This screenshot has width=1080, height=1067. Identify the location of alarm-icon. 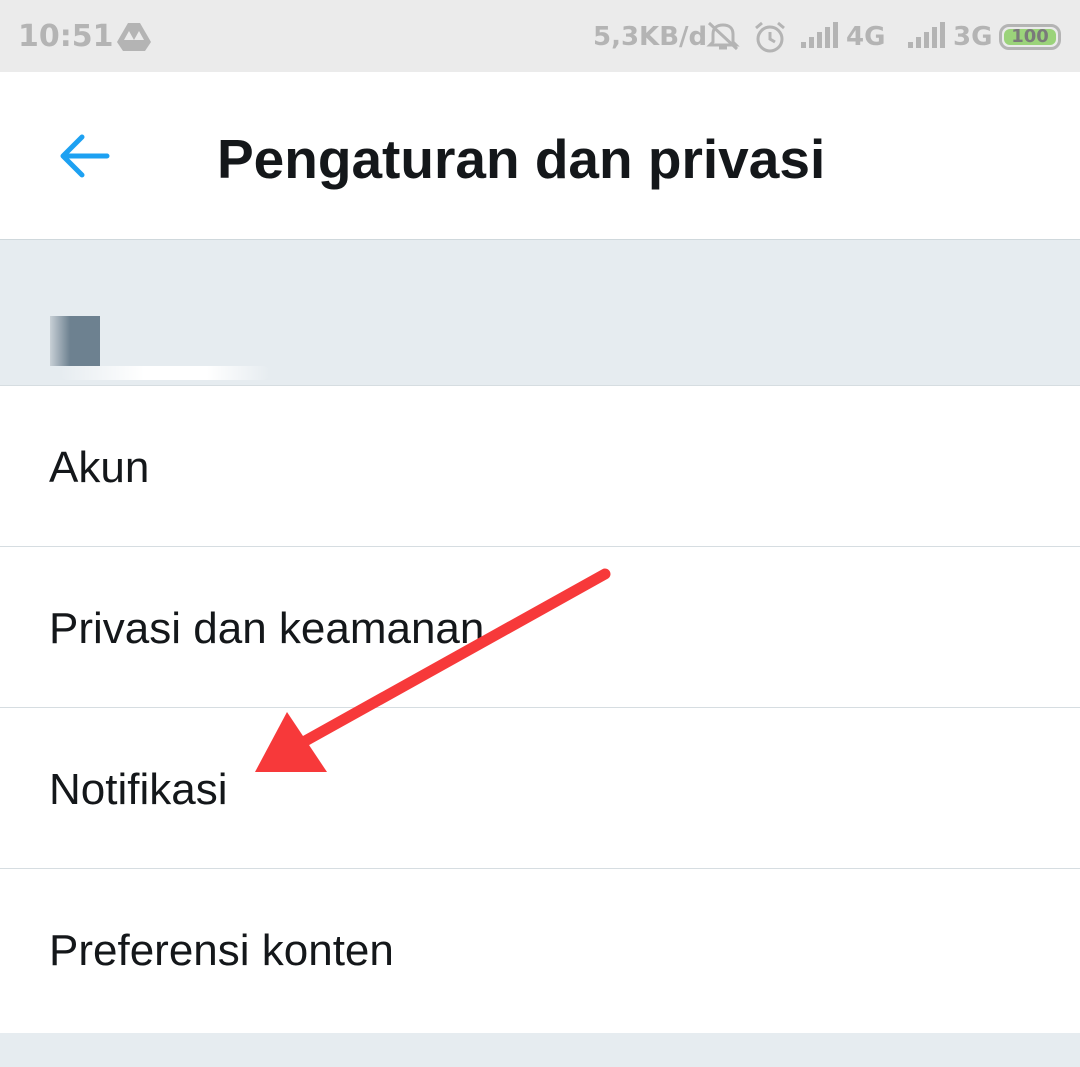
(770, 39).